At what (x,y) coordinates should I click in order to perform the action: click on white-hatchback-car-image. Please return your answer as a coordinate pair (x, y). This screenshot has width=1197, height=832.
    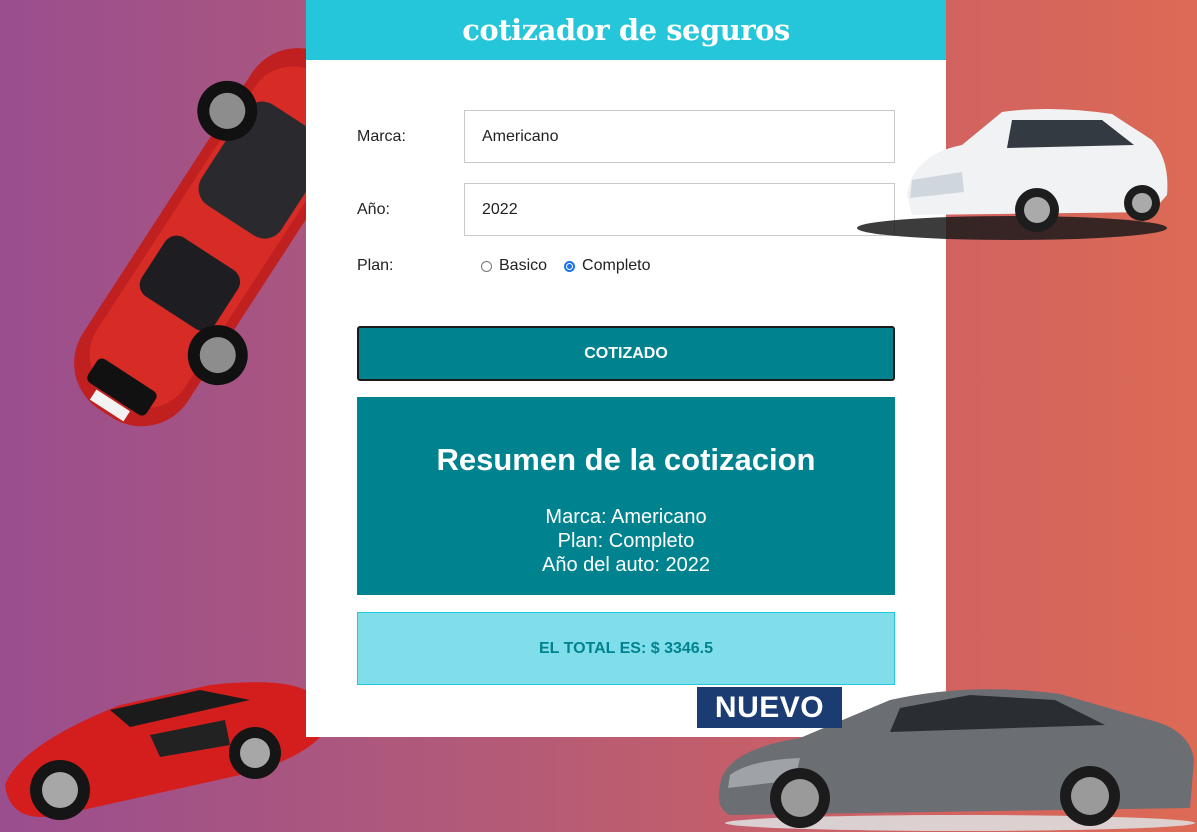
    Looking at the image, I should click on (1012, 174).